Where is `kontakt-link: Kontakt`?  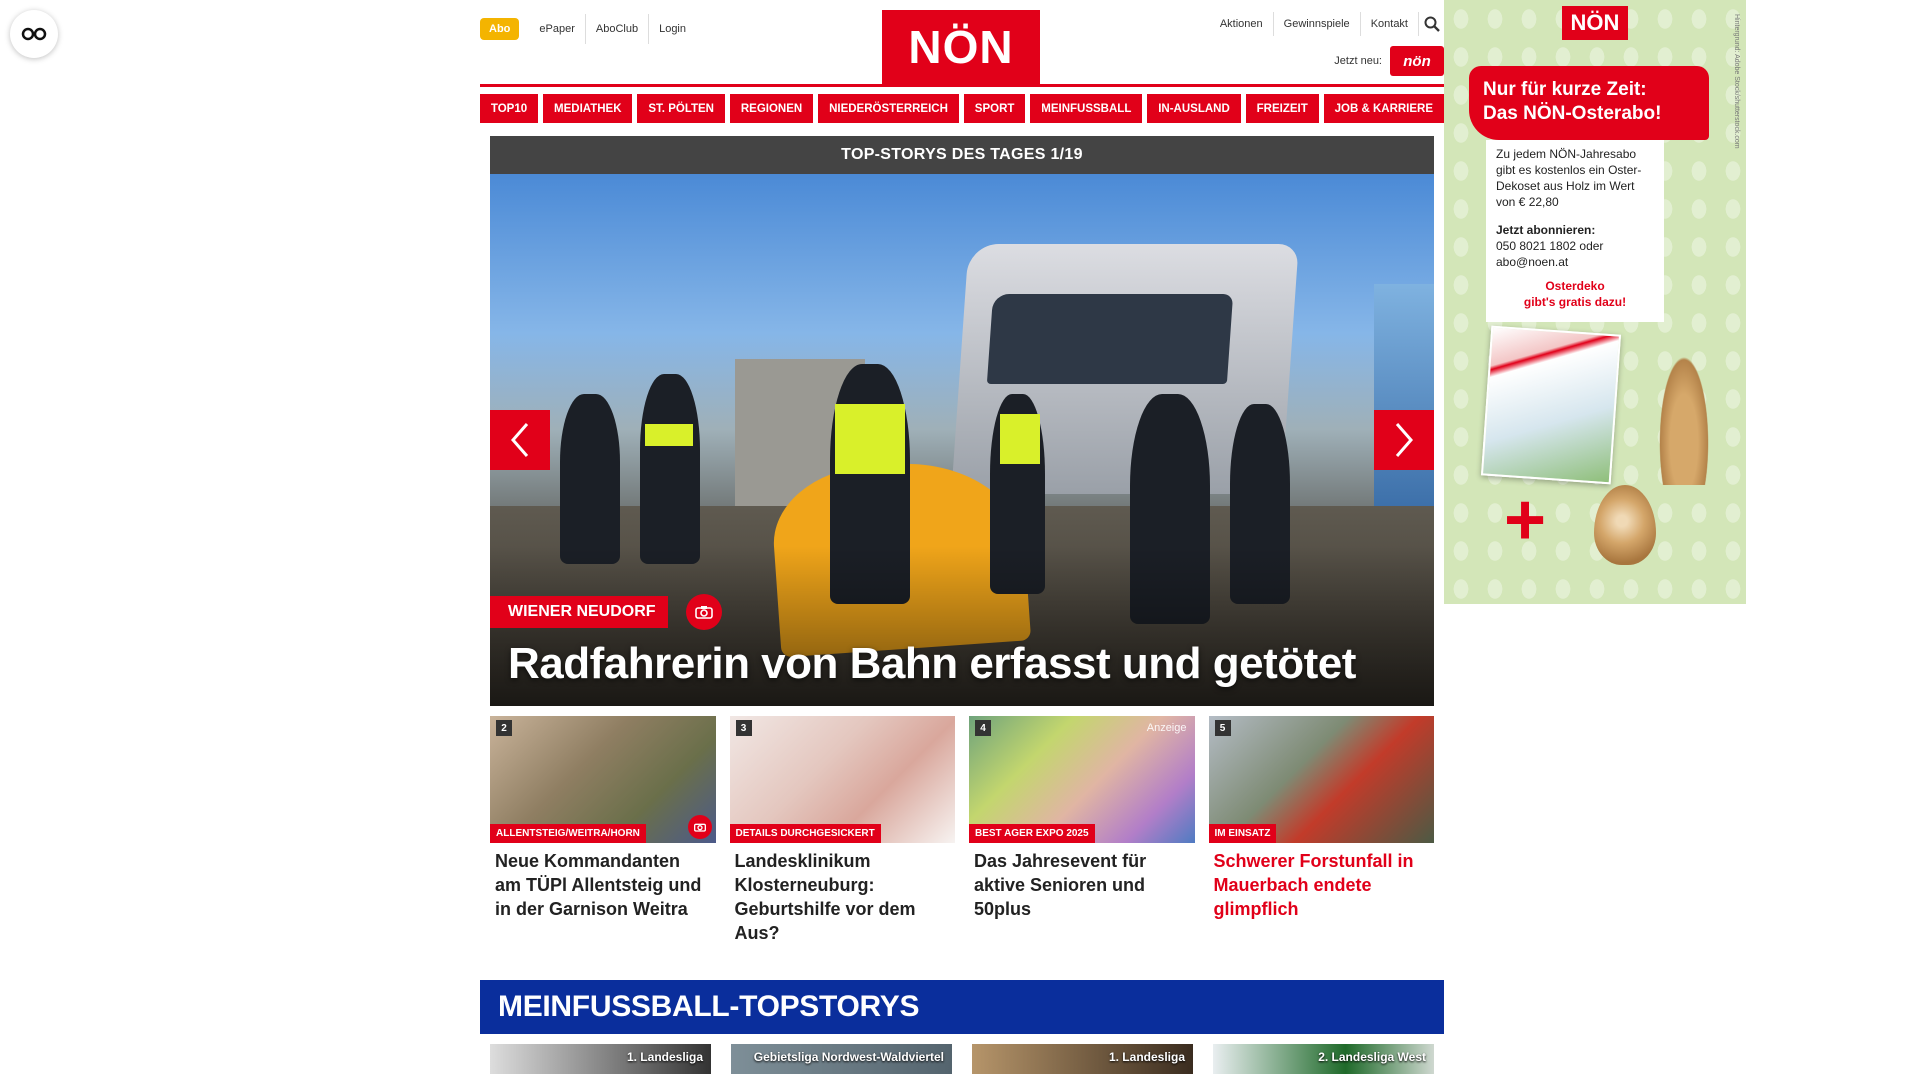 kontakt-link: Kontakt is located at coordinates (1388, 24).